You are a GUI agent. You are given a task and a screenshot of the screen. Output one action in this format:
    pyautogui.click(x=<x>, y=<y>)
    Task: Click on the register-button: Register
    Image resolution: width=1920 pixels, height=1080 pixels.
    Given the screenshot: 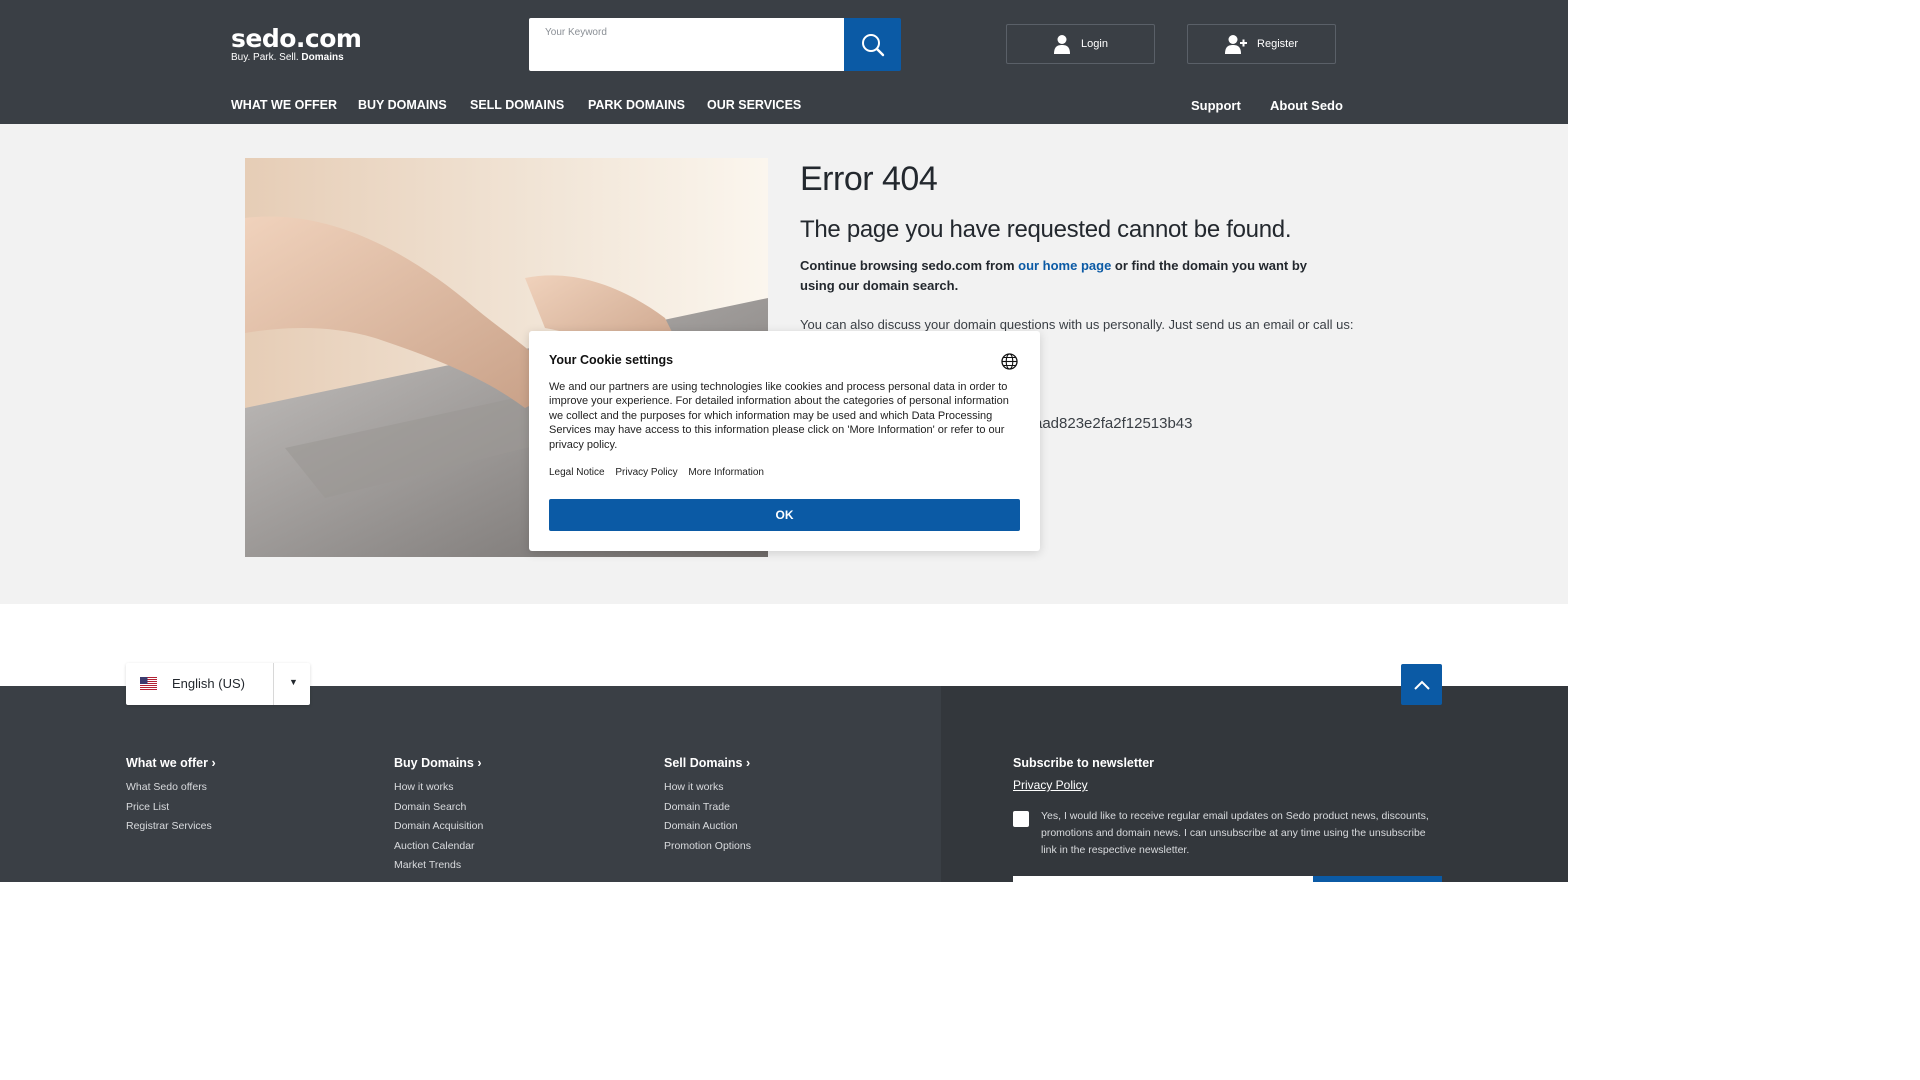 What is the action you would take?
    pyautogui.click(x=1261, y=44)
    